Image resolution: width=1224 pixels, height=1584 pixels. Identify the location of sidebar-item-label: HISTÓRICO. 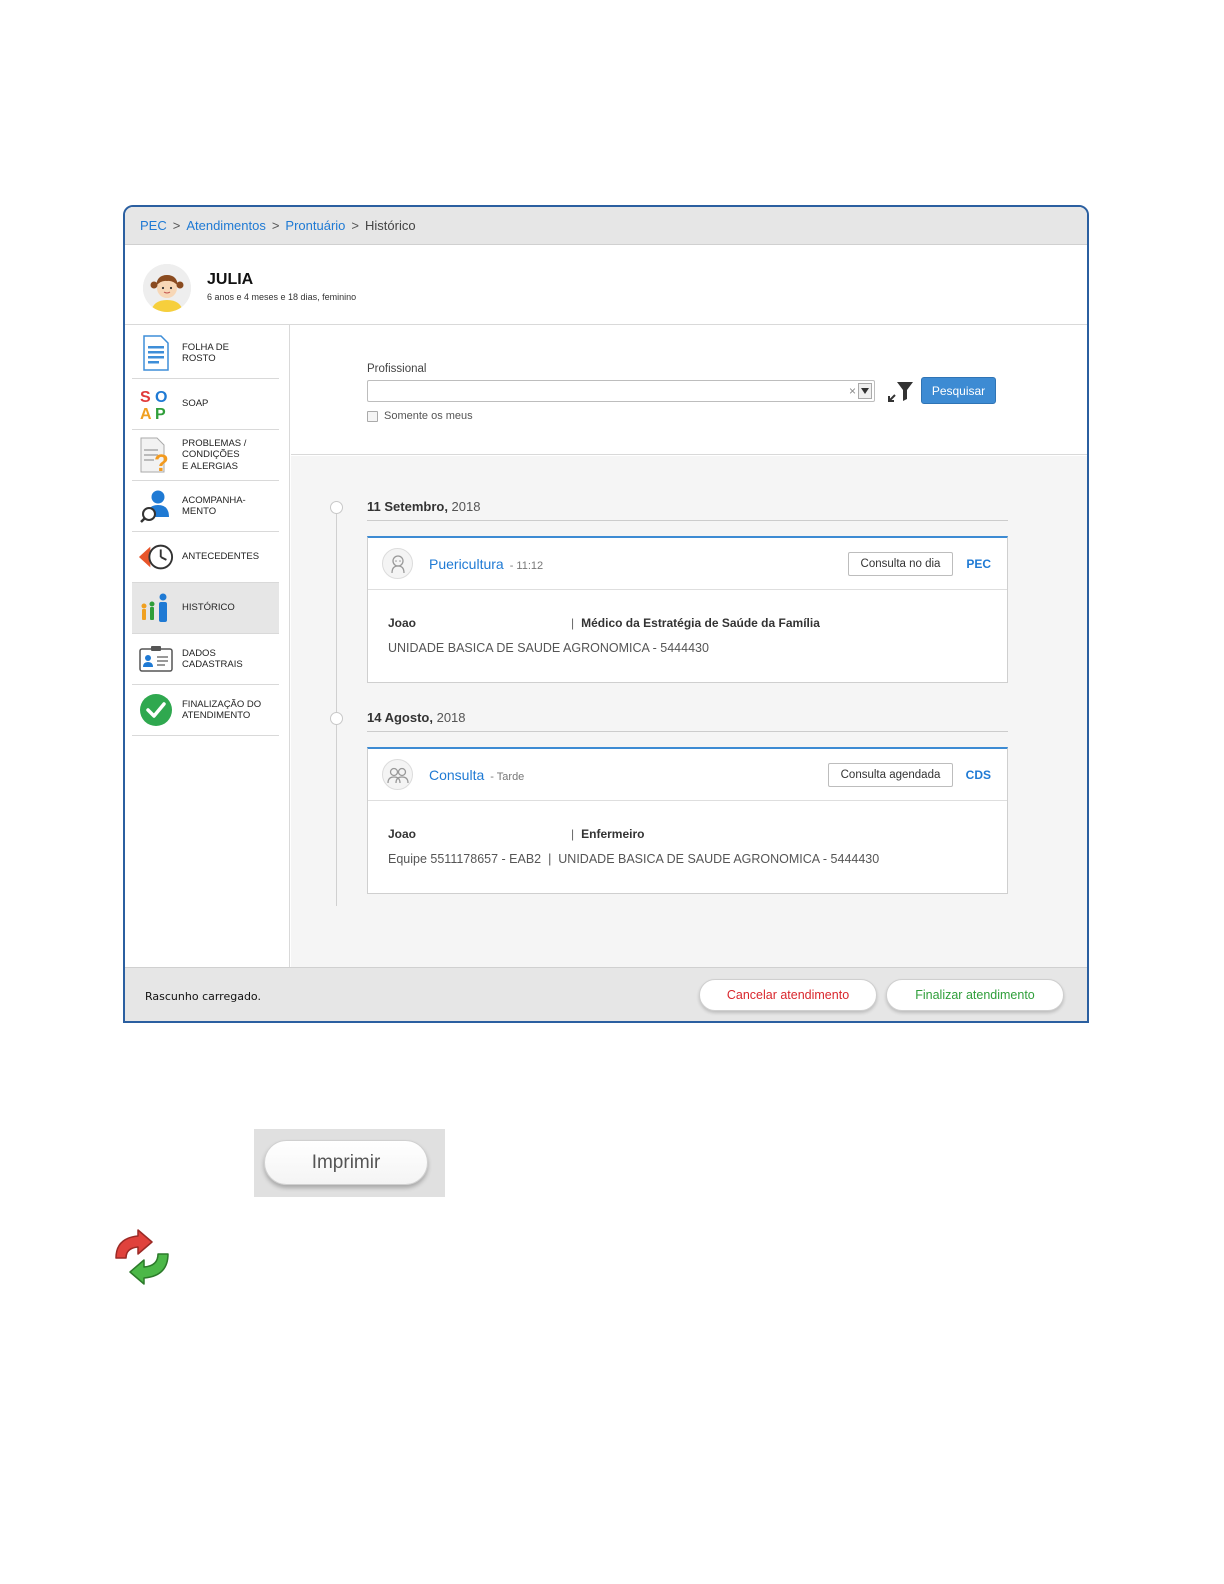
(208, 607).